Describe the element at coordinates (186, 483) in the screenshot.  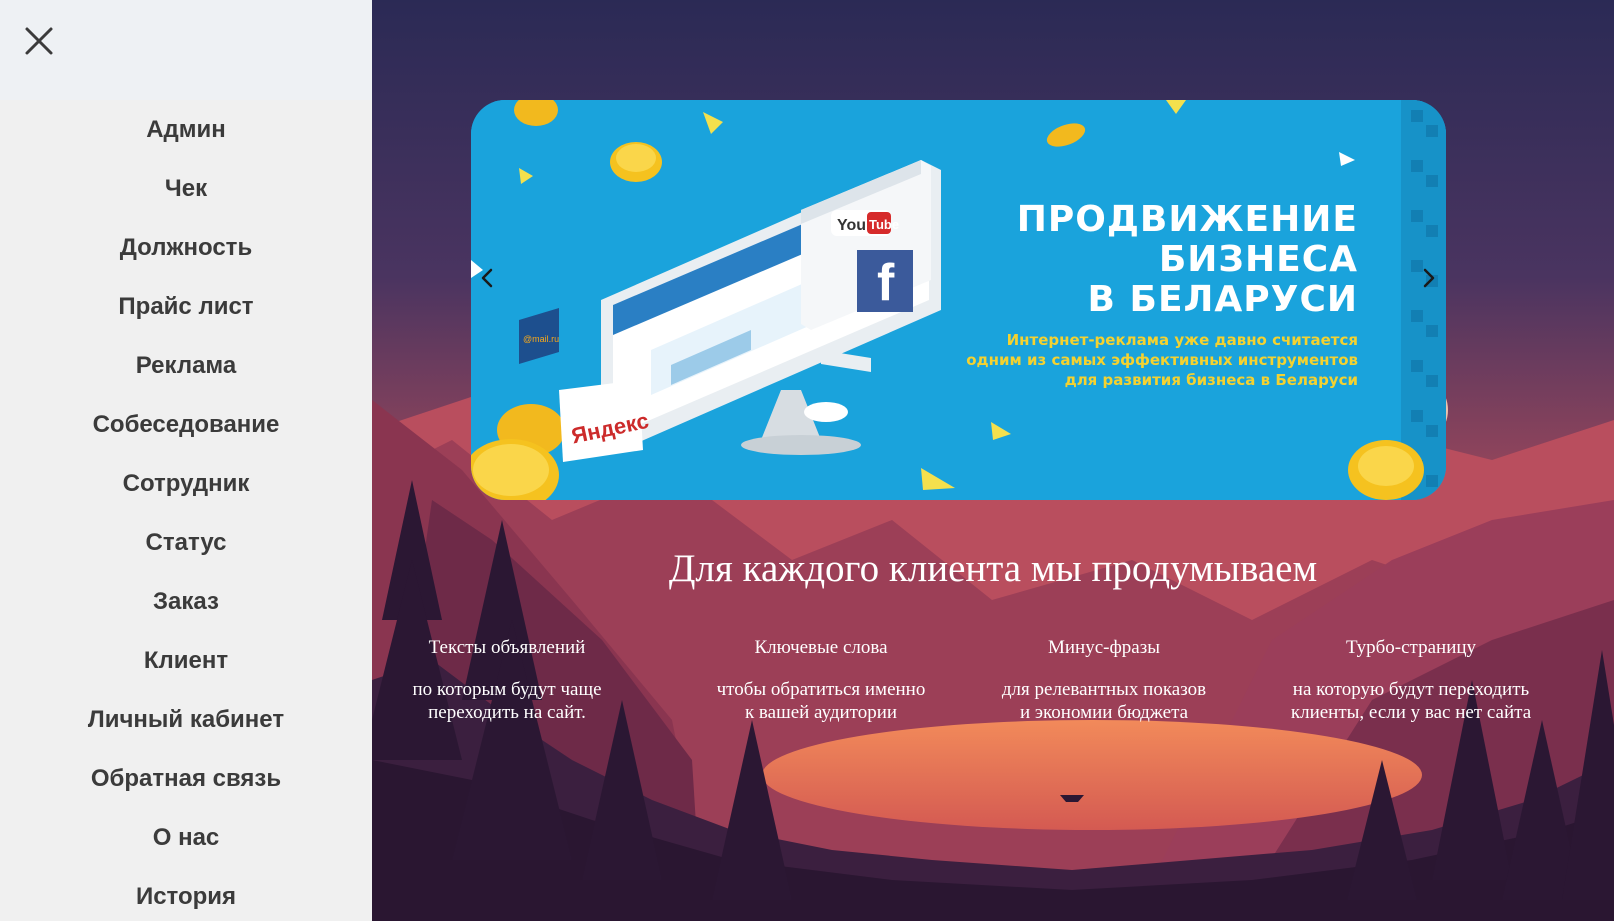
I see `menu-item-employee: Сотрудник` at that location.